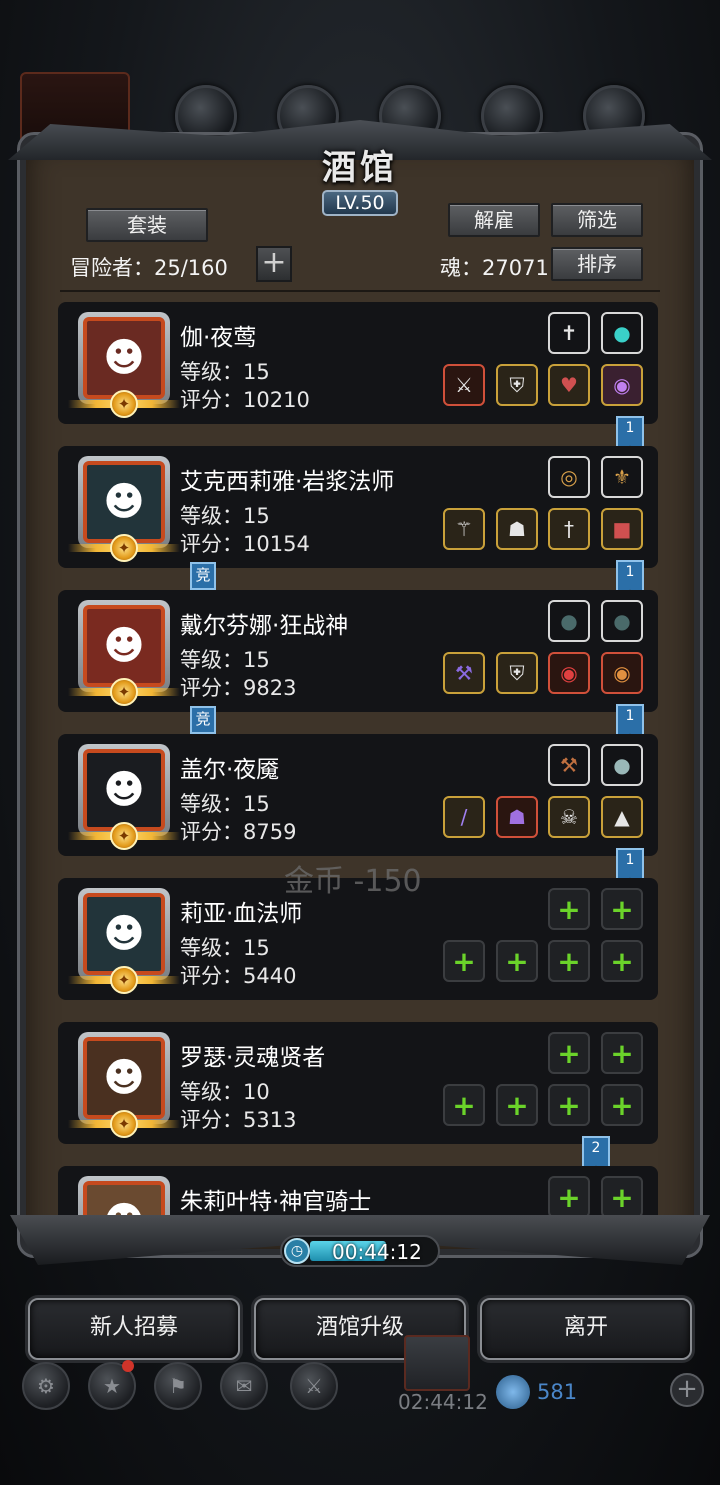 The width and height of the screenshot is (720, 1485). What do you see at coordinates (245, 544) in the screenshot?
I see `hero-score: 评分：10154` at bounding box center [245, 544].